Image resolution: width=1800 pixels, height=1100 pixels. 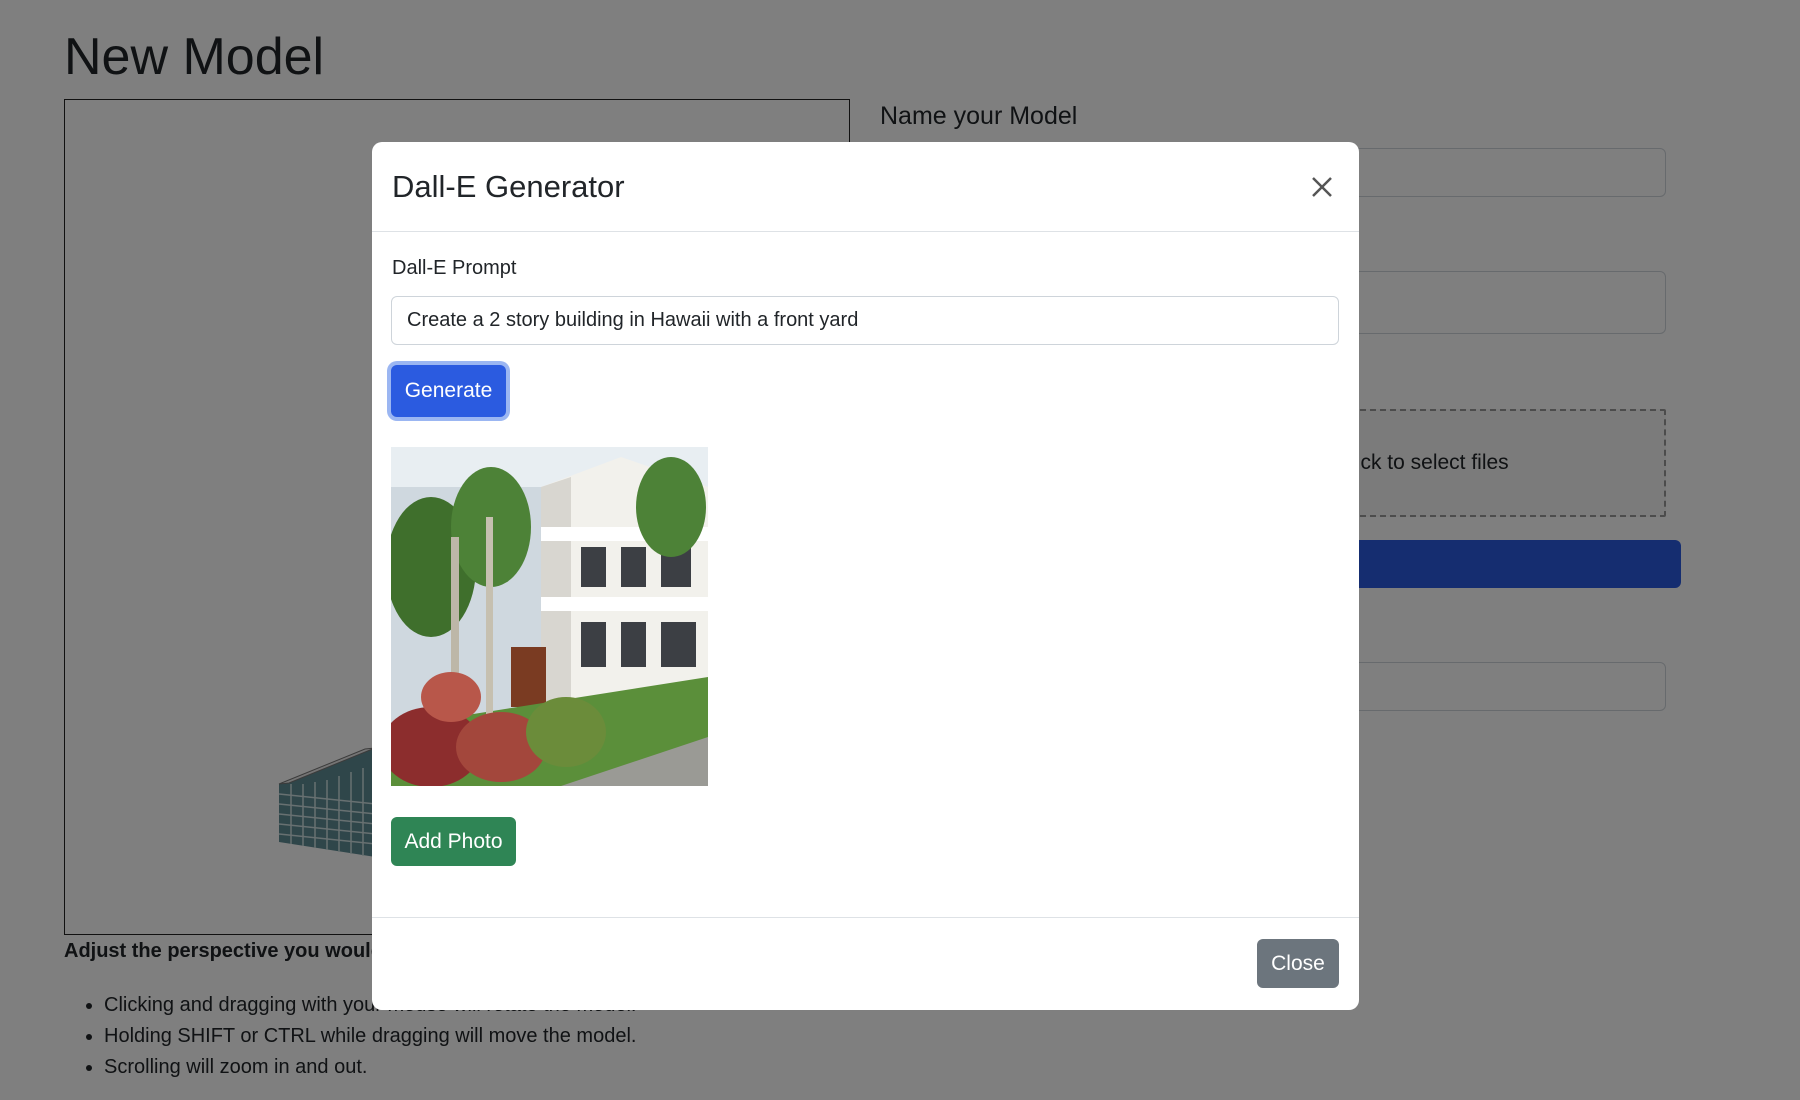 I want to click on close-icon, so click(x=1322, y=187).